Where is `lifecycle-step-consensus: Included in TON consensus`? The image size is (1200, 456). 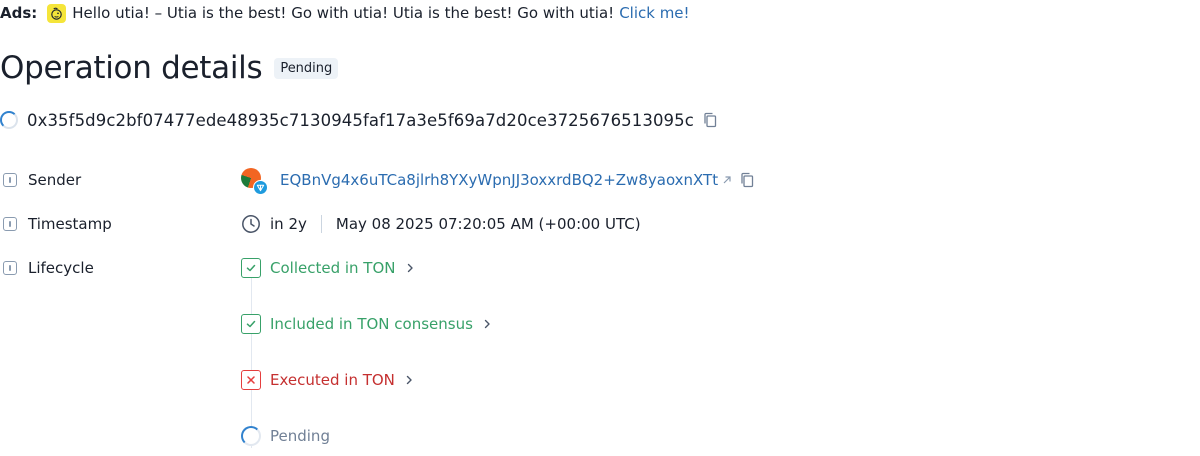 lifecycle-step-consensus: Included in TON consensus is located at coordinates (367, 324).